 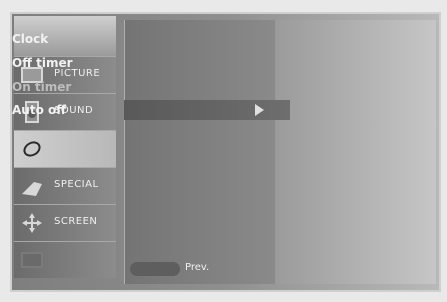 I want to click on clock-icon, so click(x=32, y=149).